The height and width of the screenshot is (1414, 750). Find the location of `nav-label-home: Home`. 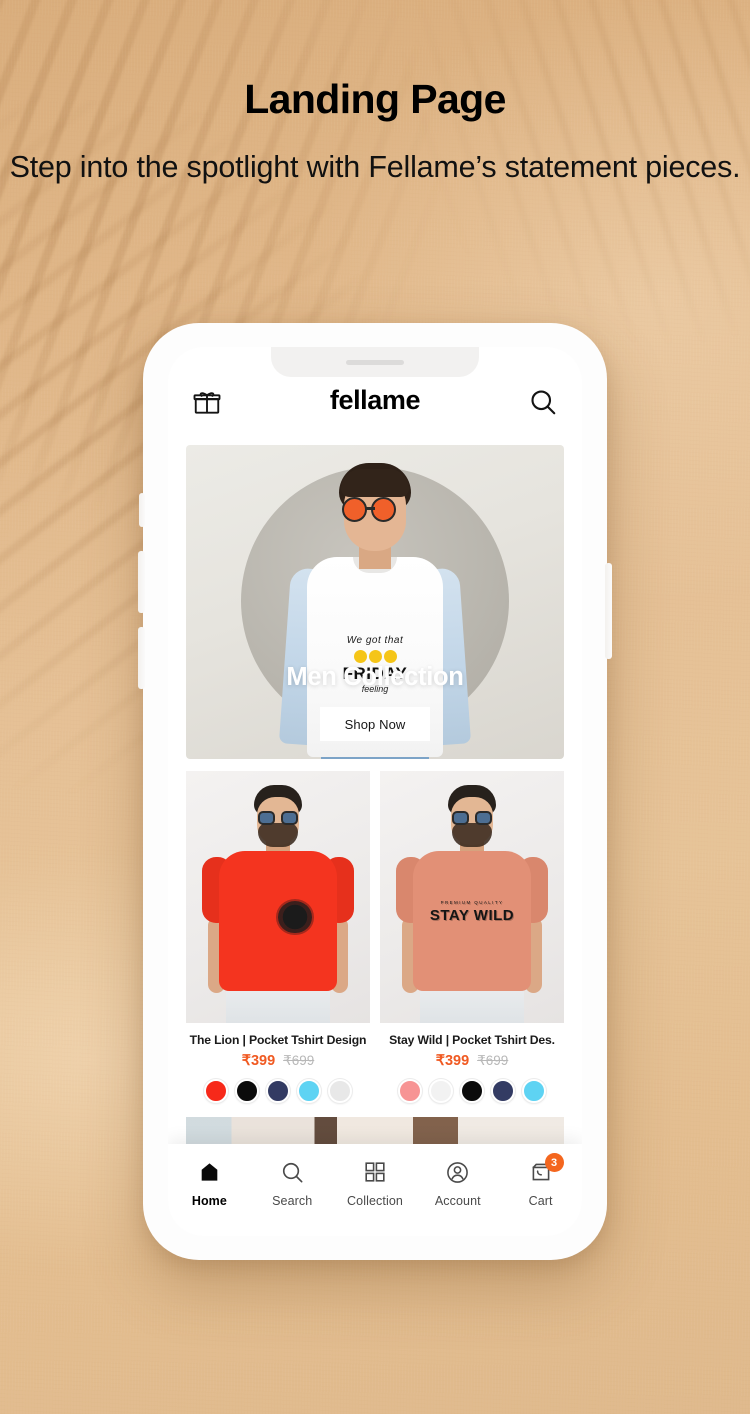

nav-label-home: Home is located at coordinates (209, 1201).